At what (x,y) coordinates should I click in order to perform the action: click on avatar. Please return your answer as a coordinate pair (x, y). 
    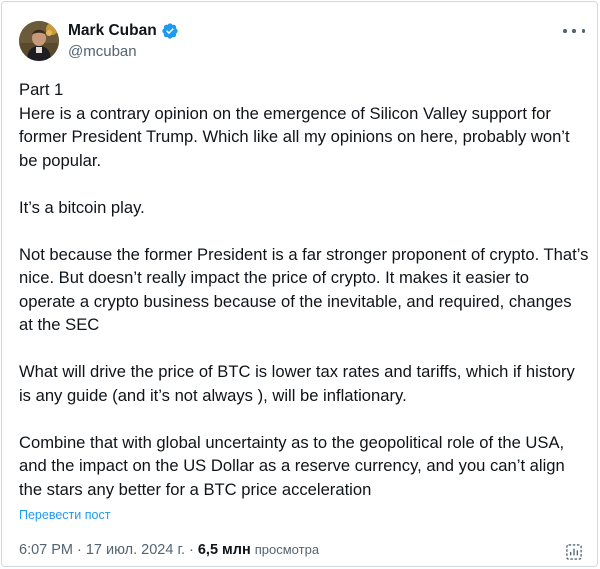
    Looking at the image, I should click on (39, 41).